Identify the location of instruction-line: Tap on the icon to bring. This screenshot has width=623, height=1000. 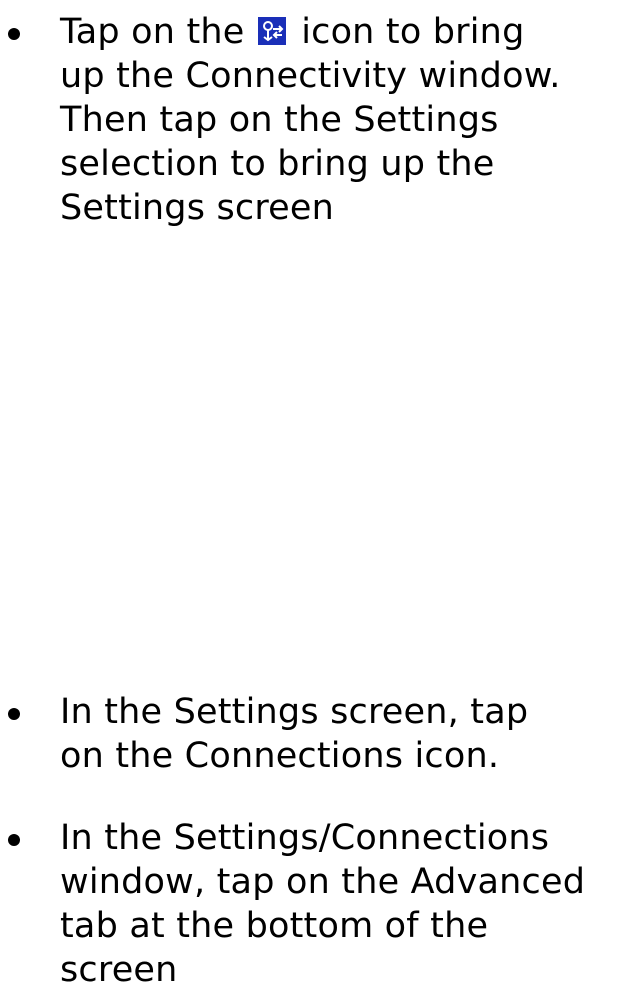
(292, 32).